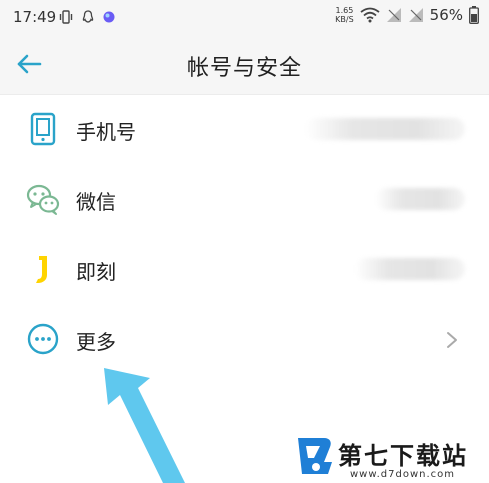 The height and width of the screenshot is (483, 489). What do you see at coordinates (393, 15) in the screenshot?
I see `signal-icon` at bounding box center [393, 15].